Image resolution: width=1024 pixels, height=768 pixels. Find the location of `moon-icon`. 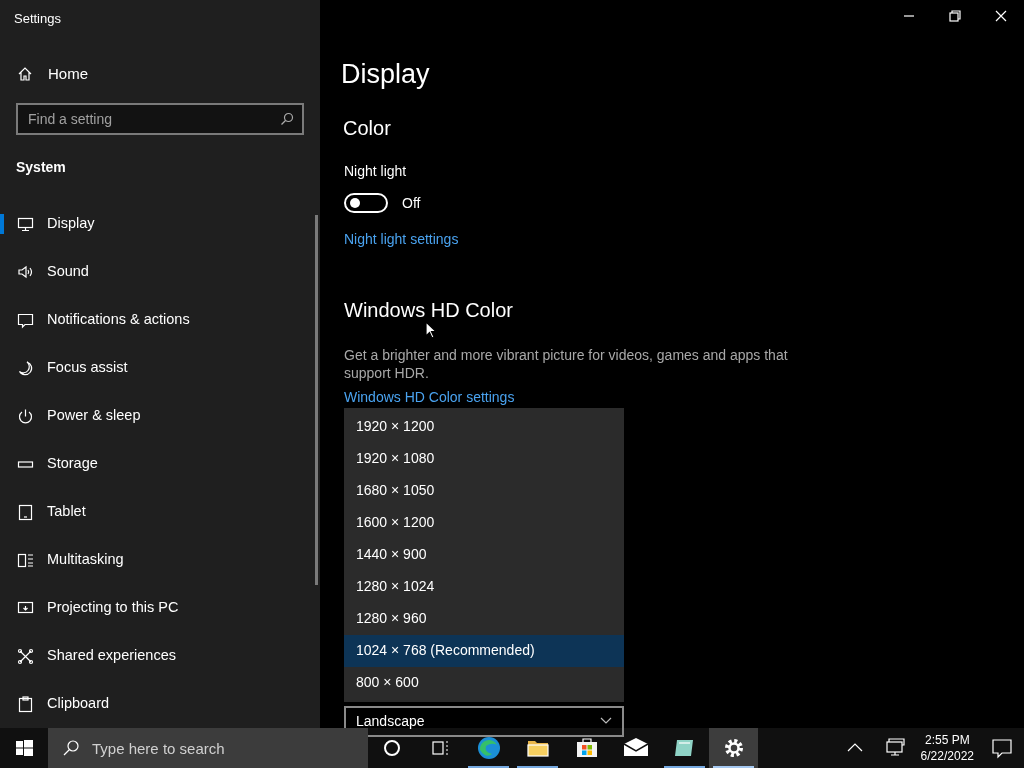

moon-icon is located at coordinates (25, 368).